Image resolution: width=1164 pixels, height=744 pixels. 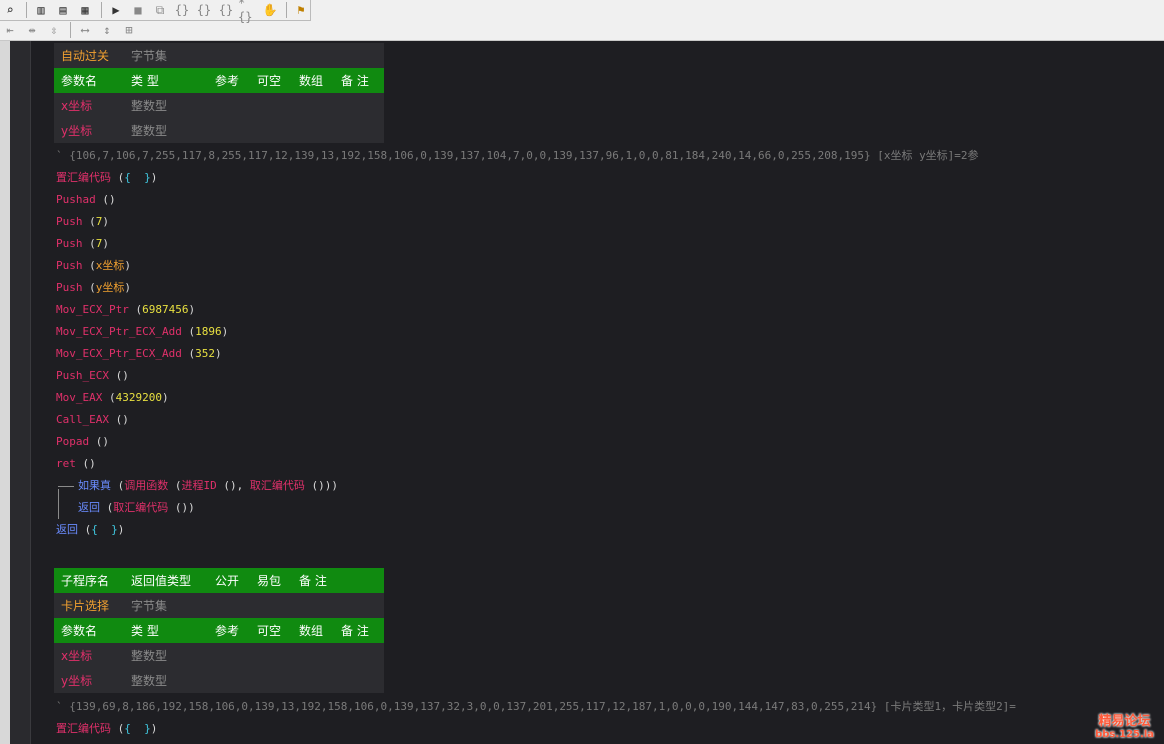 I want to click on layout-rows-icon: ▤, so click(x=63, y=10).